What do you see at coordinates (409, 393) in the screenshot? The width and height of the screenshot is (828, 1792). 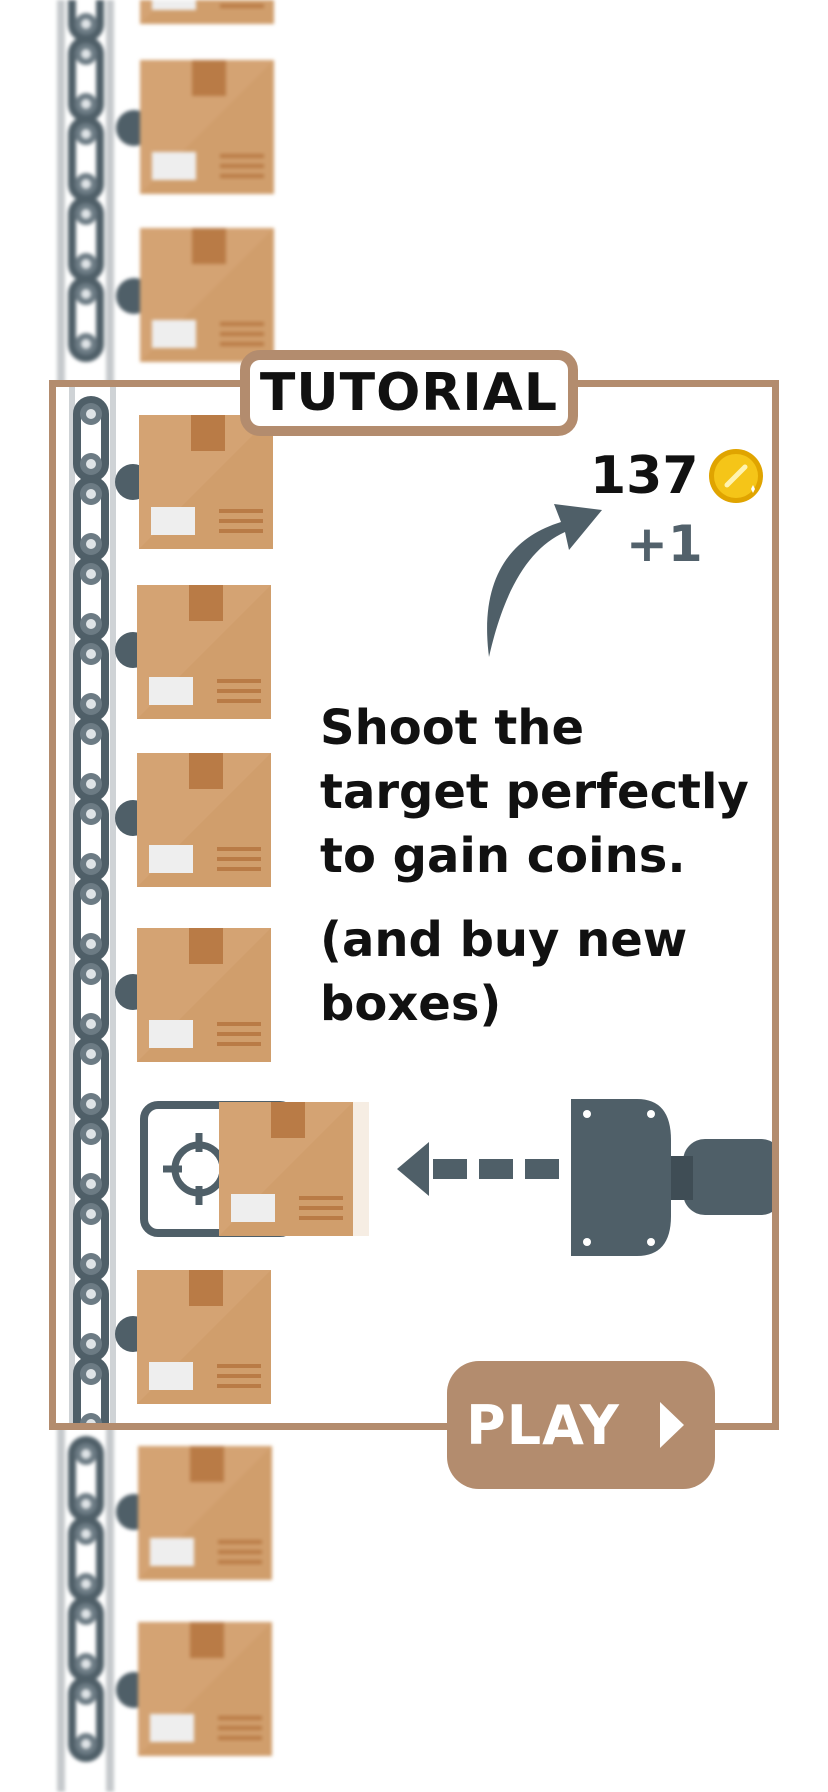 I see `tutorial-title: TUTORIAL` at bounding box center [409, 393].